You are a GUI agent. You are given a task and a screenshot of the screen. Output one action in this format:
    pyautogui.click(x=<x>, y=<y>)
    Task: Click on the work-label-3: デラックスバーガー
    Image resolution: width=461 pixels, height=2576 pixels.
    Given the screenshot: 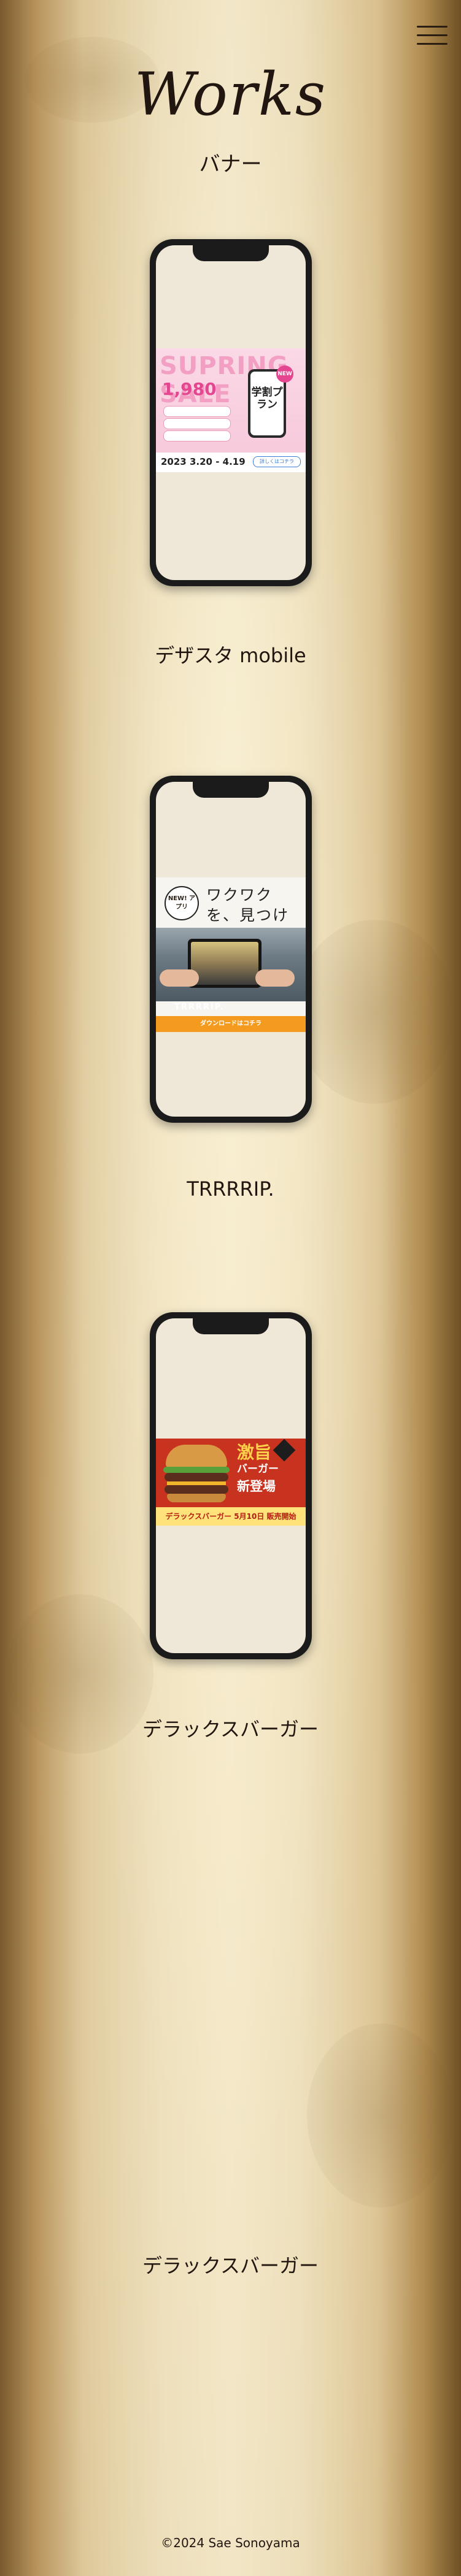 What is the action you would take?
    pyautogui.click(x=230, y=1729)
    